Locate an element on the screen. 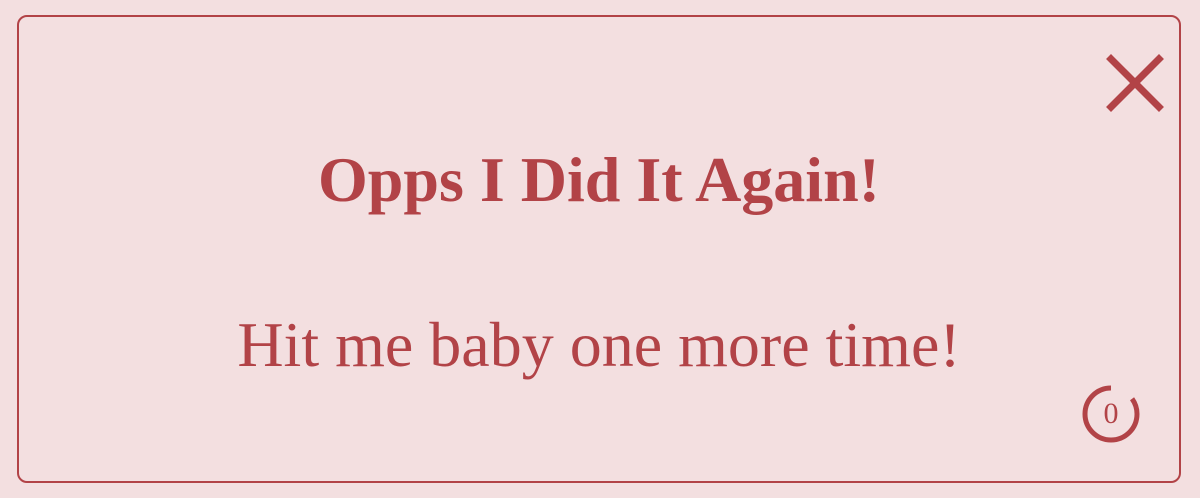 Image resolution: width=1200 pixels, height=498 pixels. countdown-timer: 0 is located at coordinates (1111, 414).